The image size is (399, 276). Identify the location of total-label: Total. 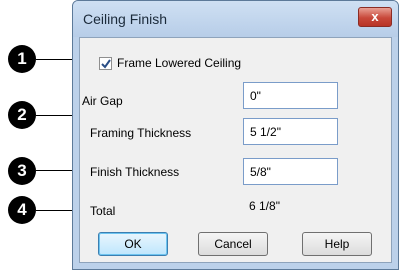
(103, 211).